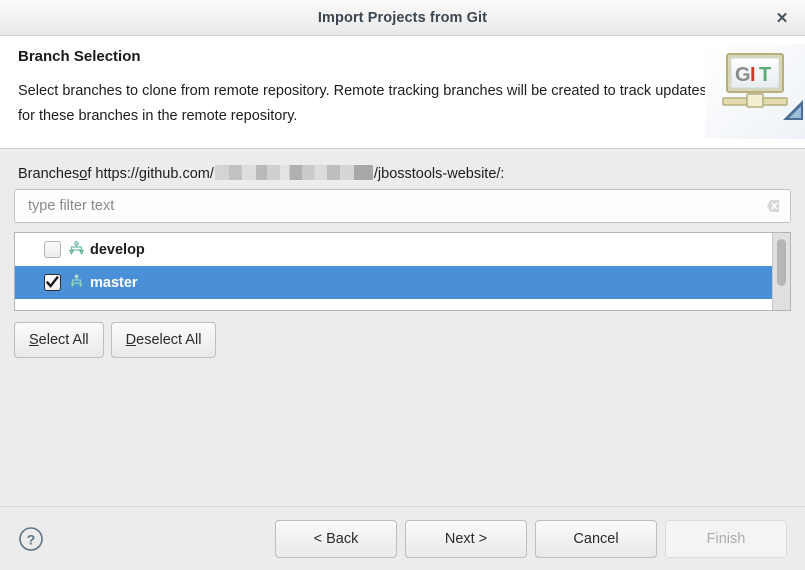 Image resolution: width=805 pixels, height=570 pixels. I want to click on branches-label-suffix: /jbosstools-website/:, so click(439, 174).